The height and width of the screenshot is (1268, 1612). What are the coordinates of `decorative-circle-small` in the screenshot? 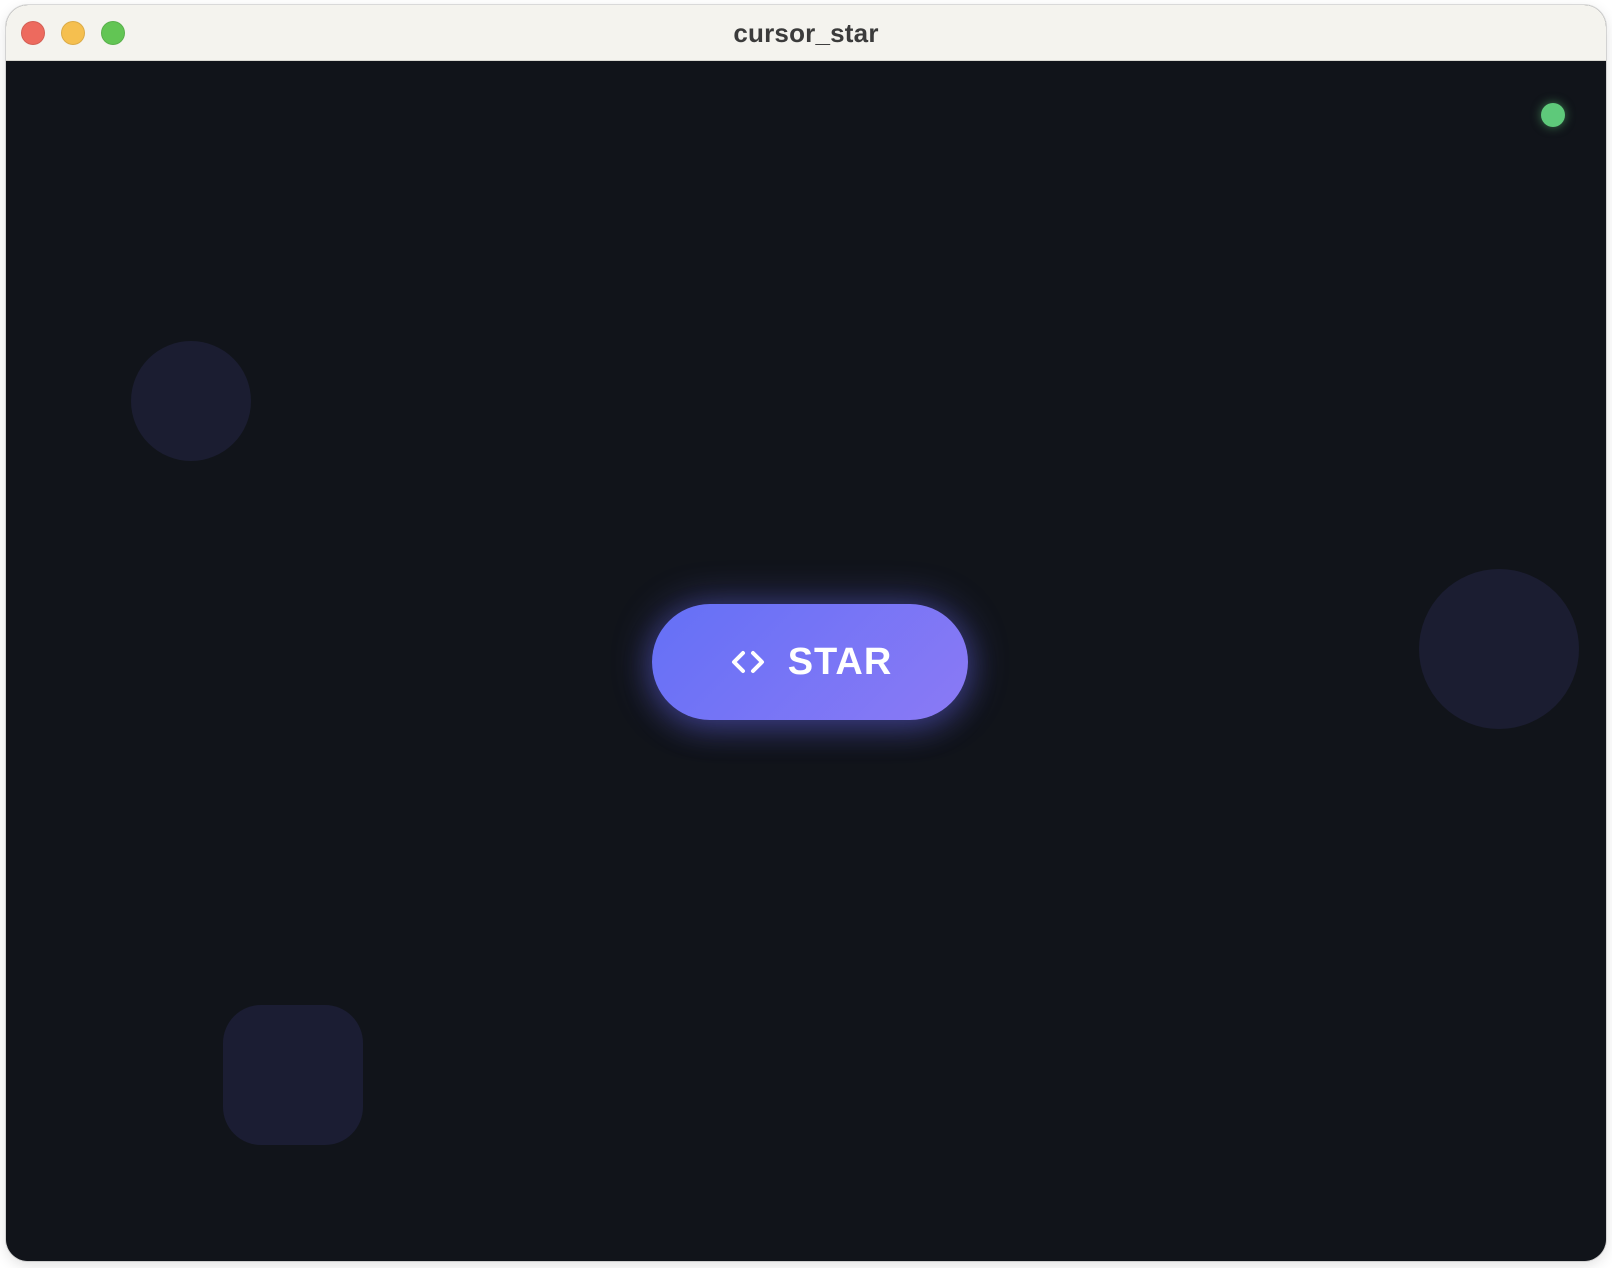 It's located at (191, 401).